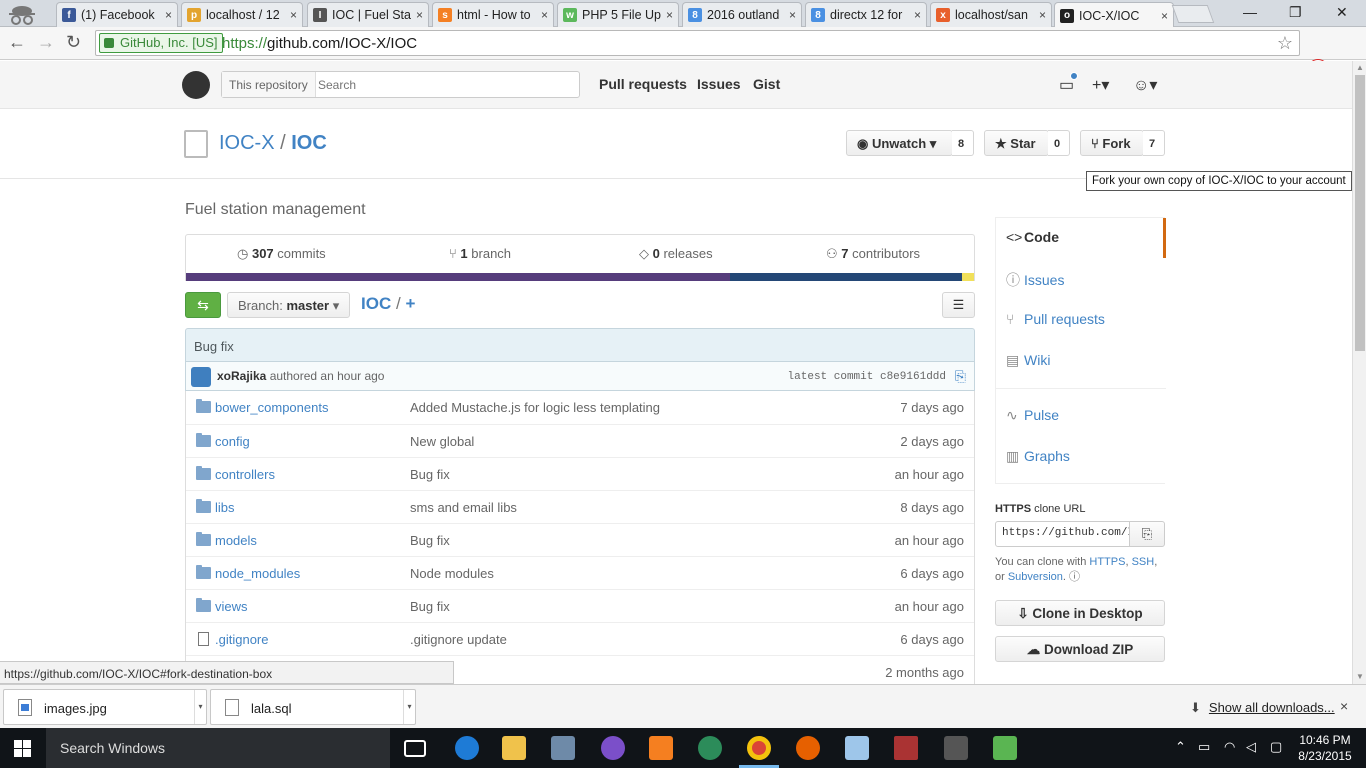  Describe the element at coordinates (281, 254) in the screenshot. I see `commits-link: ◷ 307 commits` at that location.